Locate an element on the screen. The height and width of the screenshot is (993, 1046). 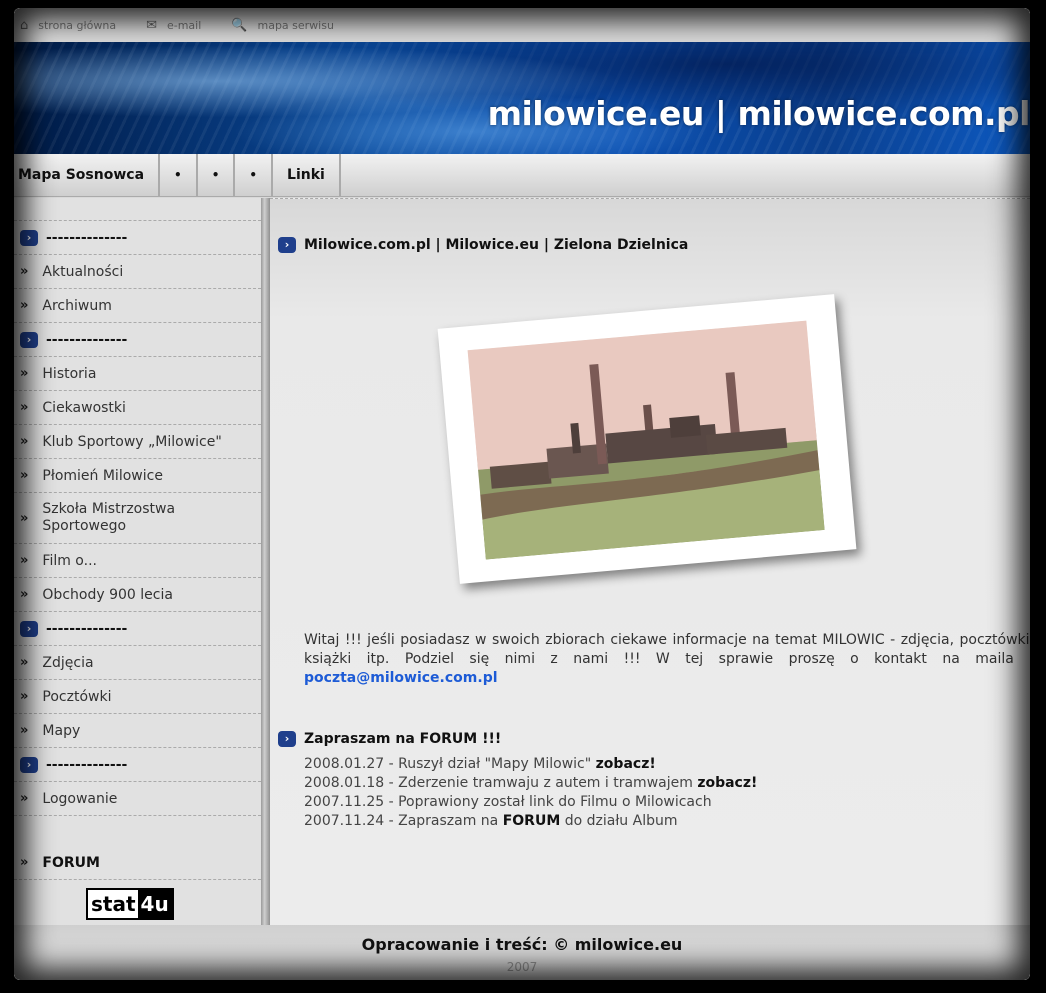
forum-section-heading: › Zapraszam na FORUM !!! is located at coordinates (389, 739).